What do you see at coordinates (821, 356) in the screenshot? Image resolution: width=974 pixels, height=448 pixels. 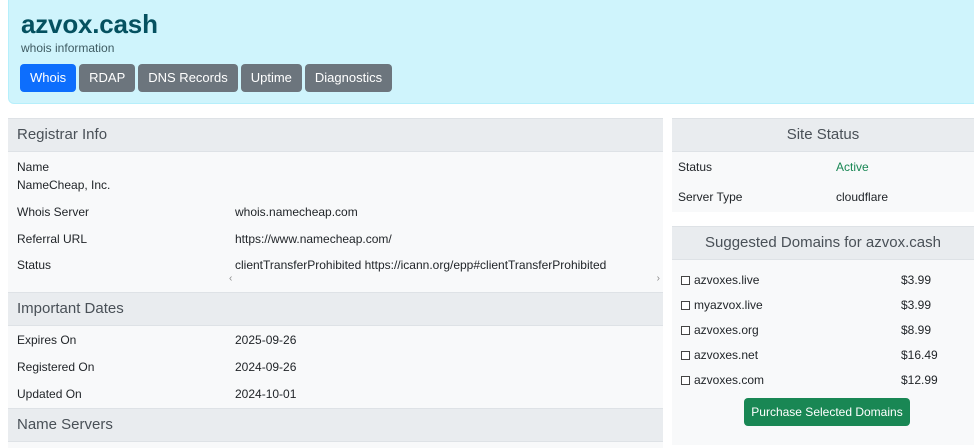 I see `domain-option: azvoxes.net $16.49` at bounding box center [821, 356].